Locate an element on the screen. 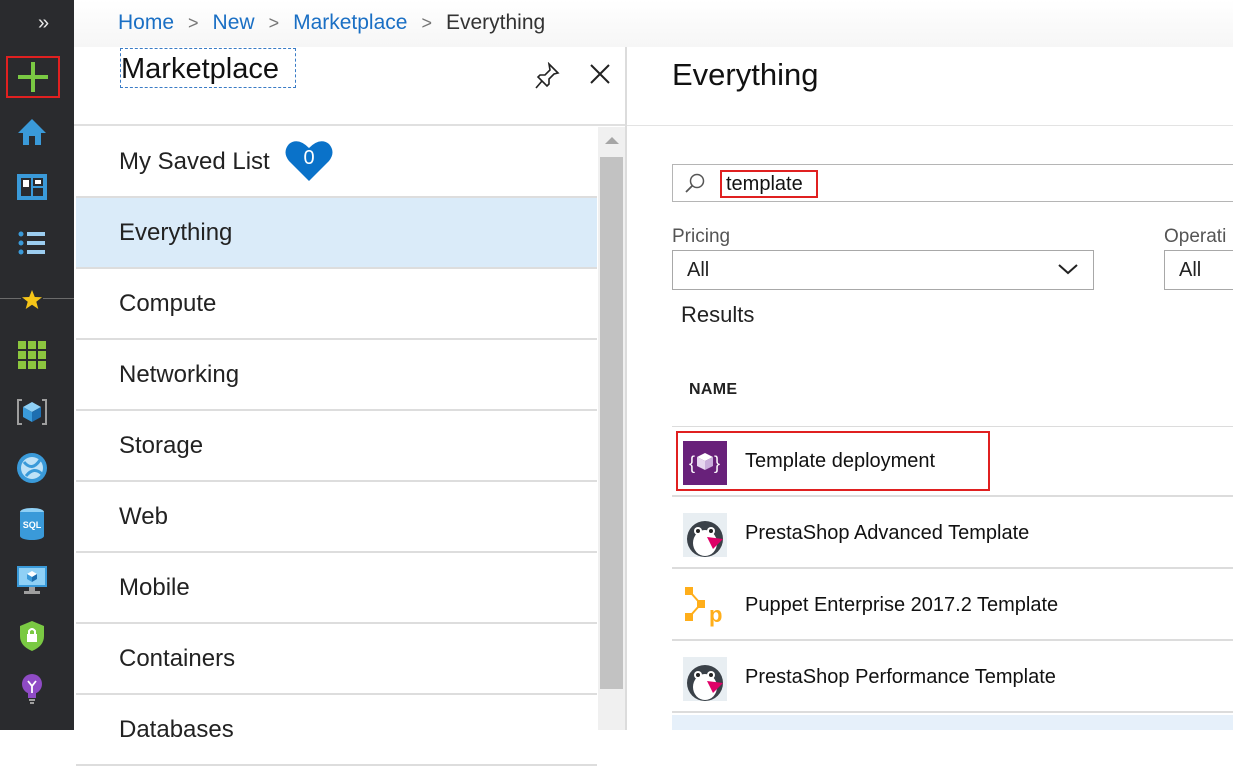 This screenshot has width=1233, height=766. category-databases: Databases is located at coordinates (336, 730).